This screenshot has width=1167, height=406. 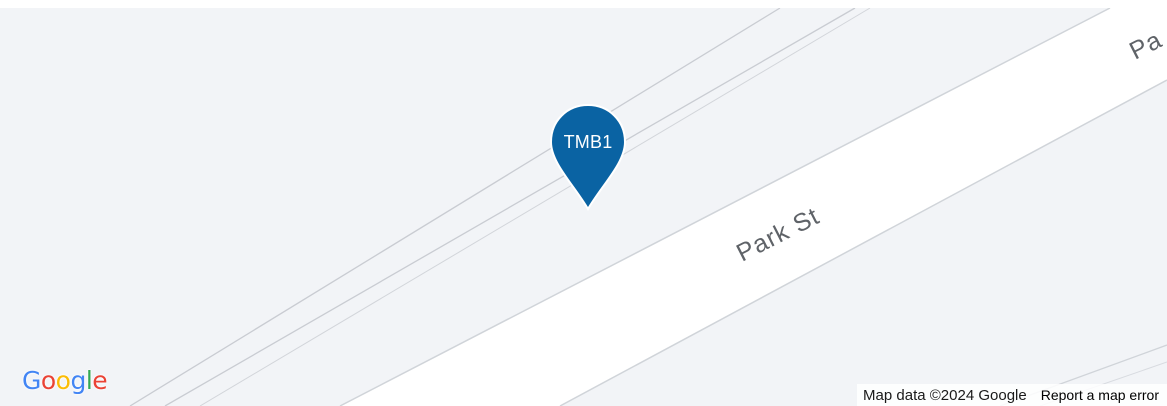 I want to click on logo-letter: e, so click(x=100, y=380).